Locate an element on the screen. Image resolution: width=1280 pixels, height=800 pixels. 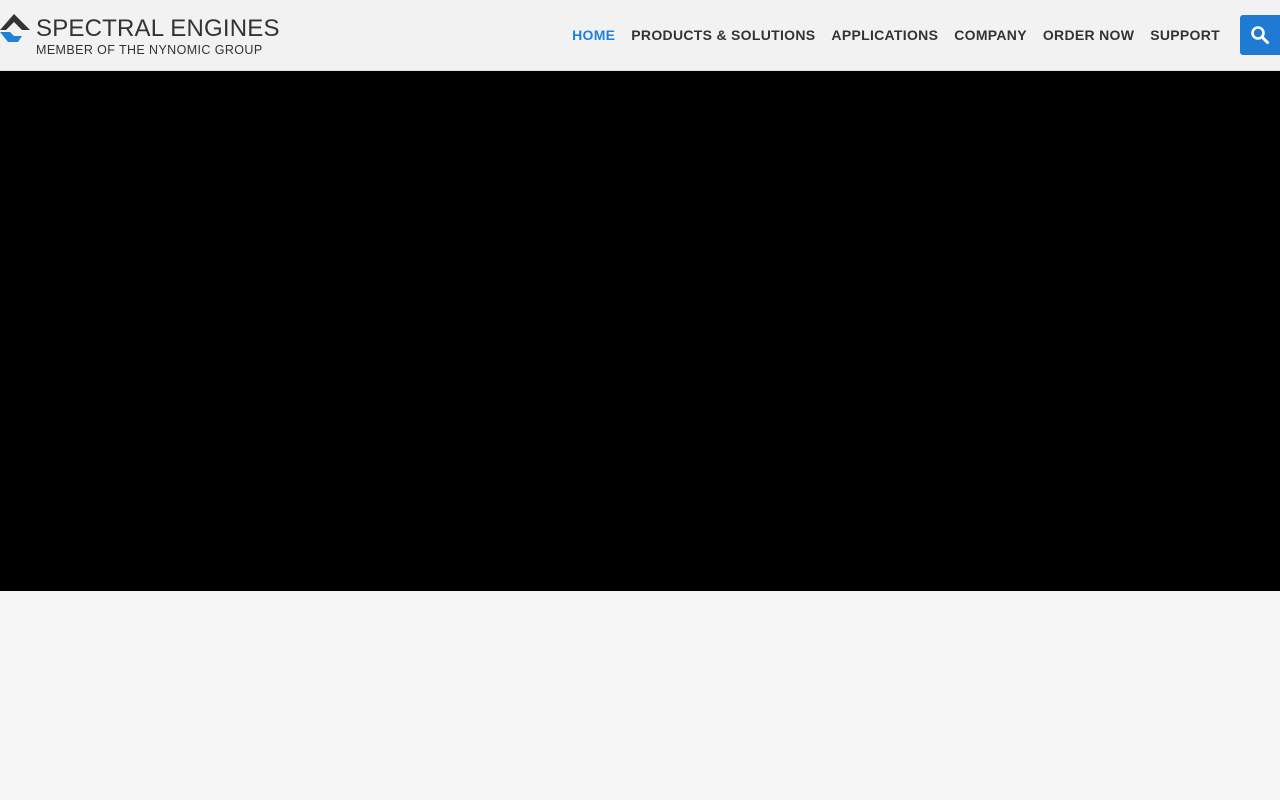
brand-tagline: MEMBER OF THE NYNOMIC GROUP is located at coordinates (149, 50).